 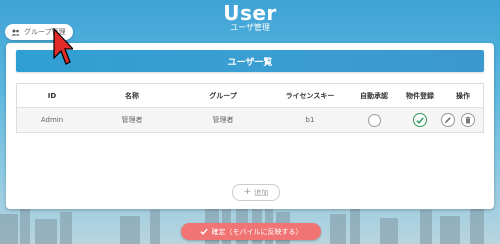 I want to click on table-row: Admin 管理者 管理者 b1, so click(x=250, y=120).